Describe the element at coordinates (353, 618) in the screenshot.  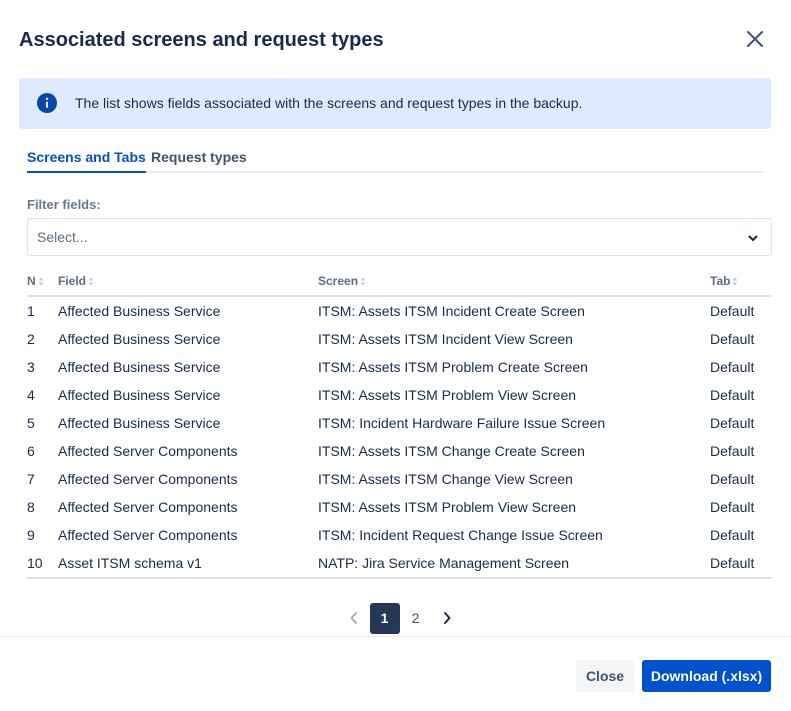
I see `previous-page-icon` at that location.